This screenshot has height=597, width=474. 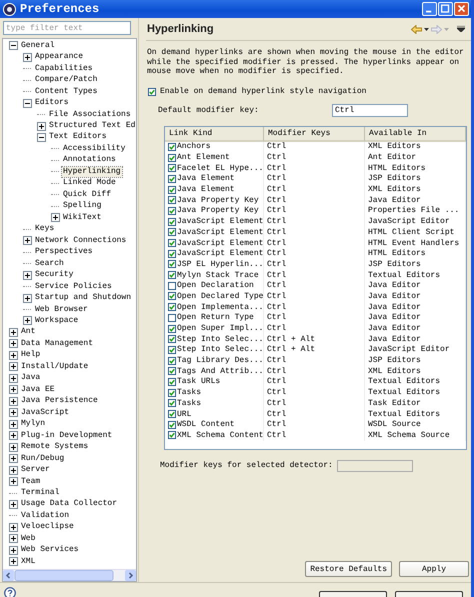 I want to click on tree-item: Help, so click(x=31, y=355).